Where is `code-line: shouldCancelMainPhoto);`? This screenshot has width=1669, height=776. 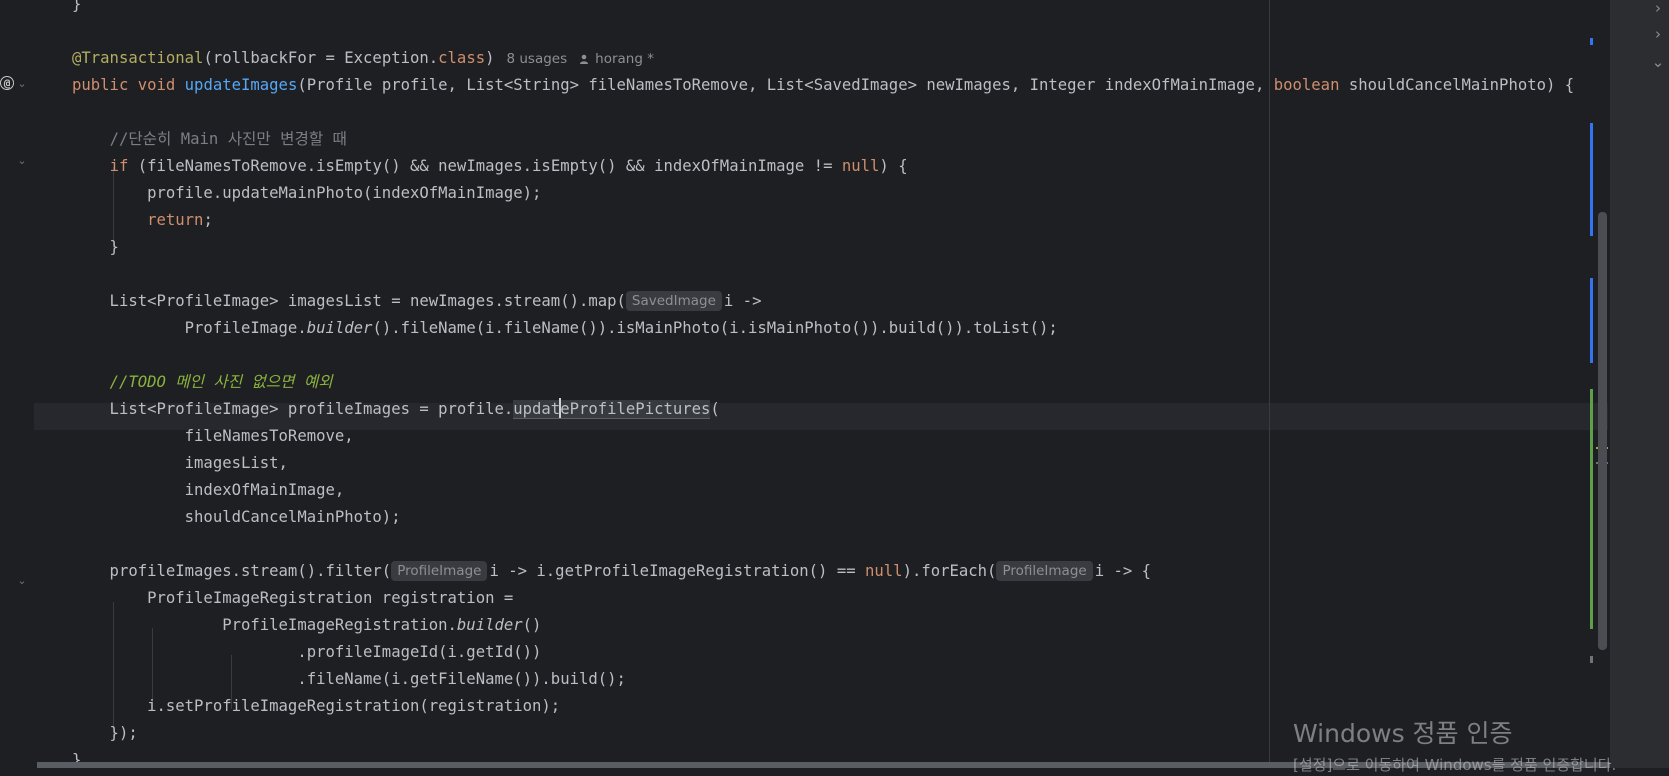
code-line: shouldCancelMainPhoto); is located at coordinates (236, 517).